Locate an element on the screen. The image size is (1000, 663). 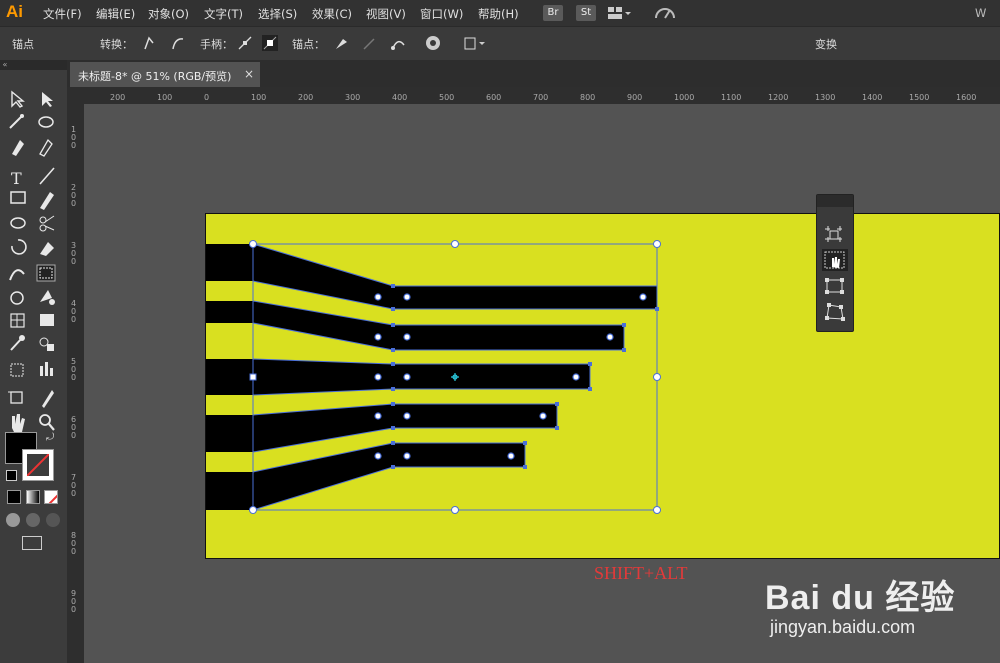
touch-widget-panel is located at coordinates (835, 263).